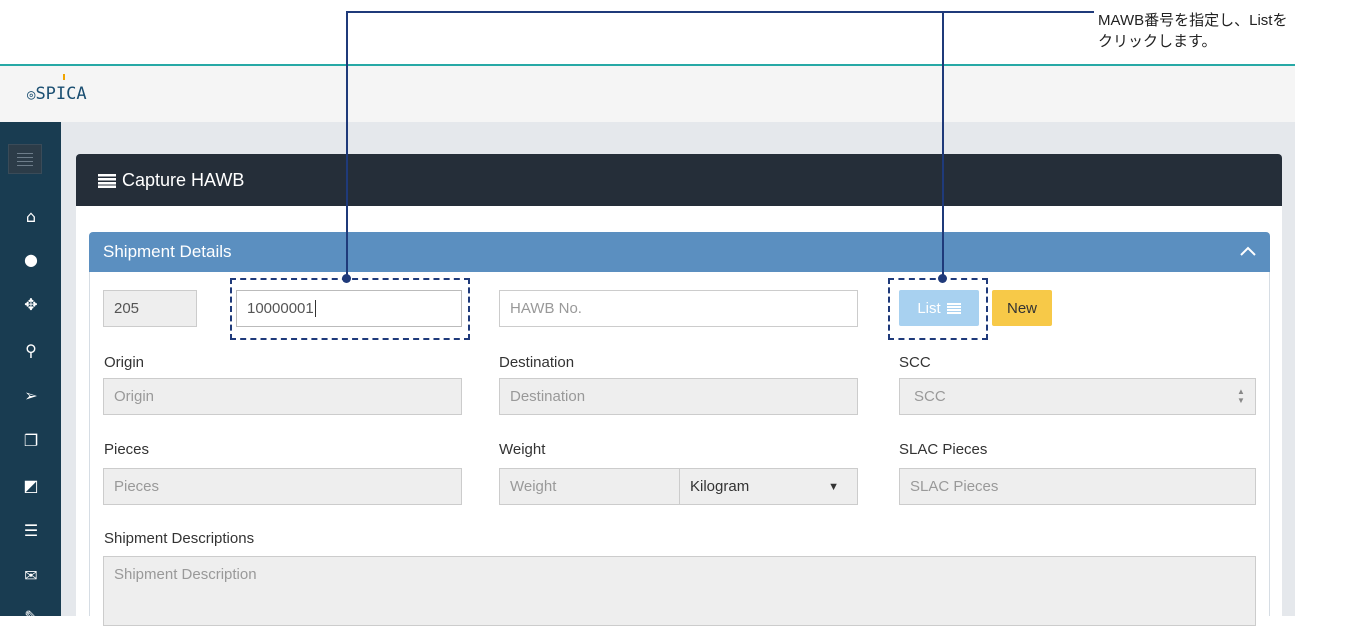 The image size is (1365, 628). What do you see at coordinates (720, 486) in the screenshot?
I see `weight-unit-value: Kilogram` at bounding box center [720, 486].